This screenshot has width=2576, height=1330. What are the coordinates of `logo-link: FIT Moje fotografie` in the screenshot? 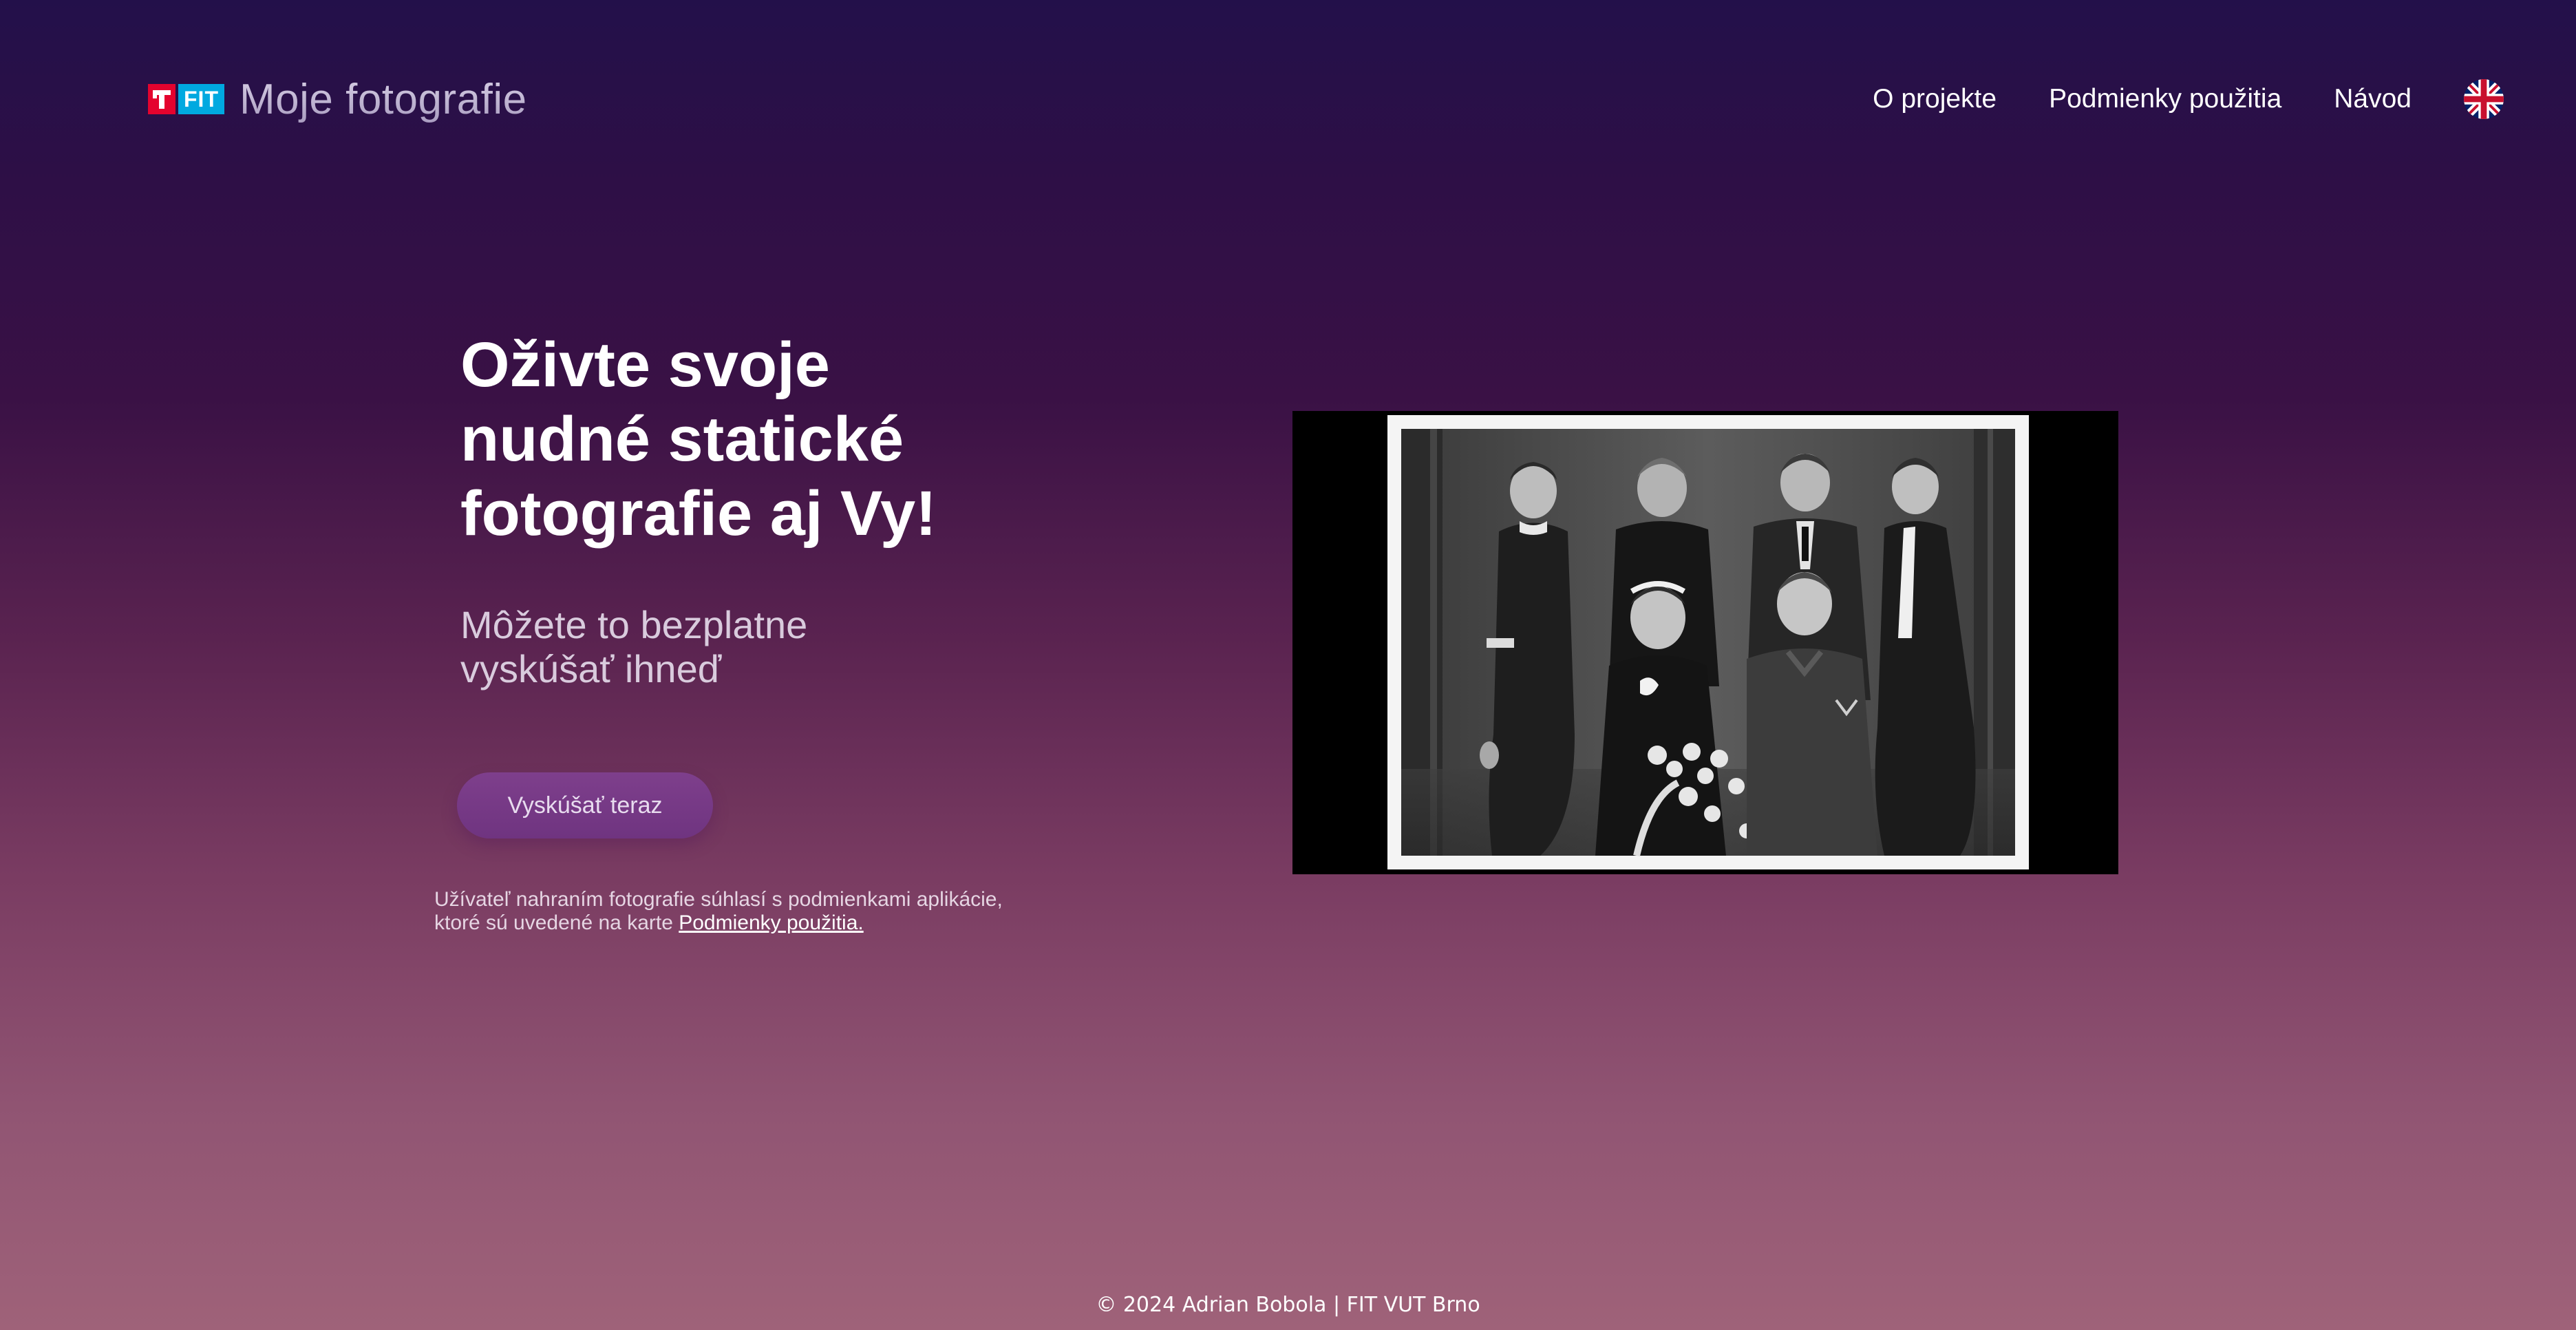 It's located at (337, 99).